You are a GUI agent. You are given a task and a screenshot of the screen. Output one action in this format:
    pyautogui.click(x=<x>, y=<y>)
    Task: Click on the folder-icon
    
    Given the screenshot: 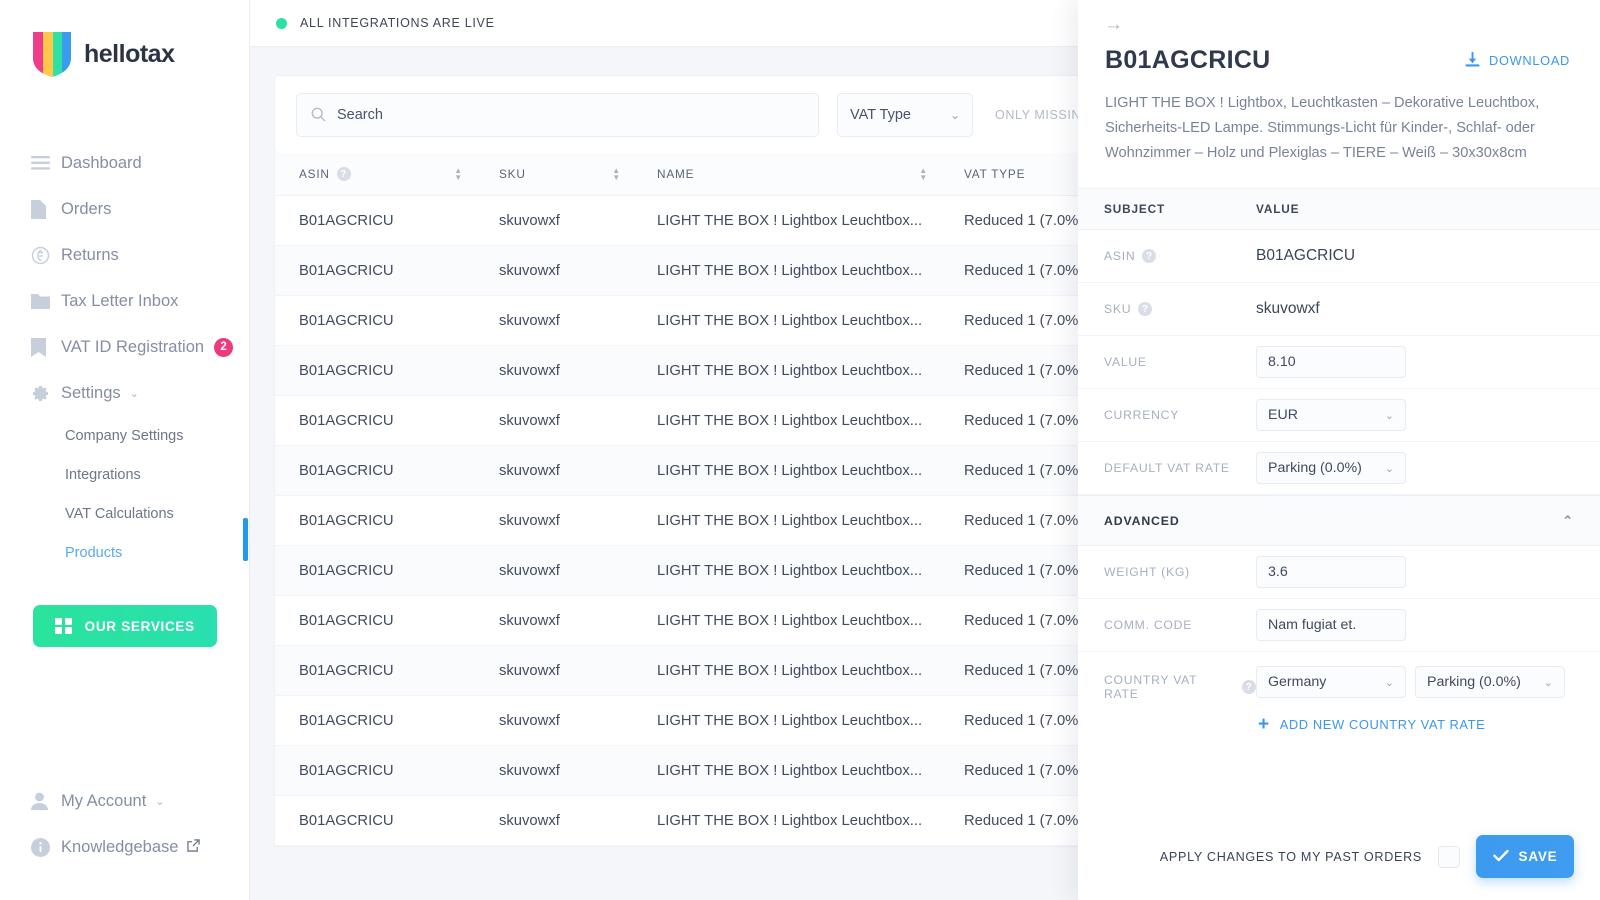 What is the action you would take?
    pyautogui.click(x=46, y=301)
    